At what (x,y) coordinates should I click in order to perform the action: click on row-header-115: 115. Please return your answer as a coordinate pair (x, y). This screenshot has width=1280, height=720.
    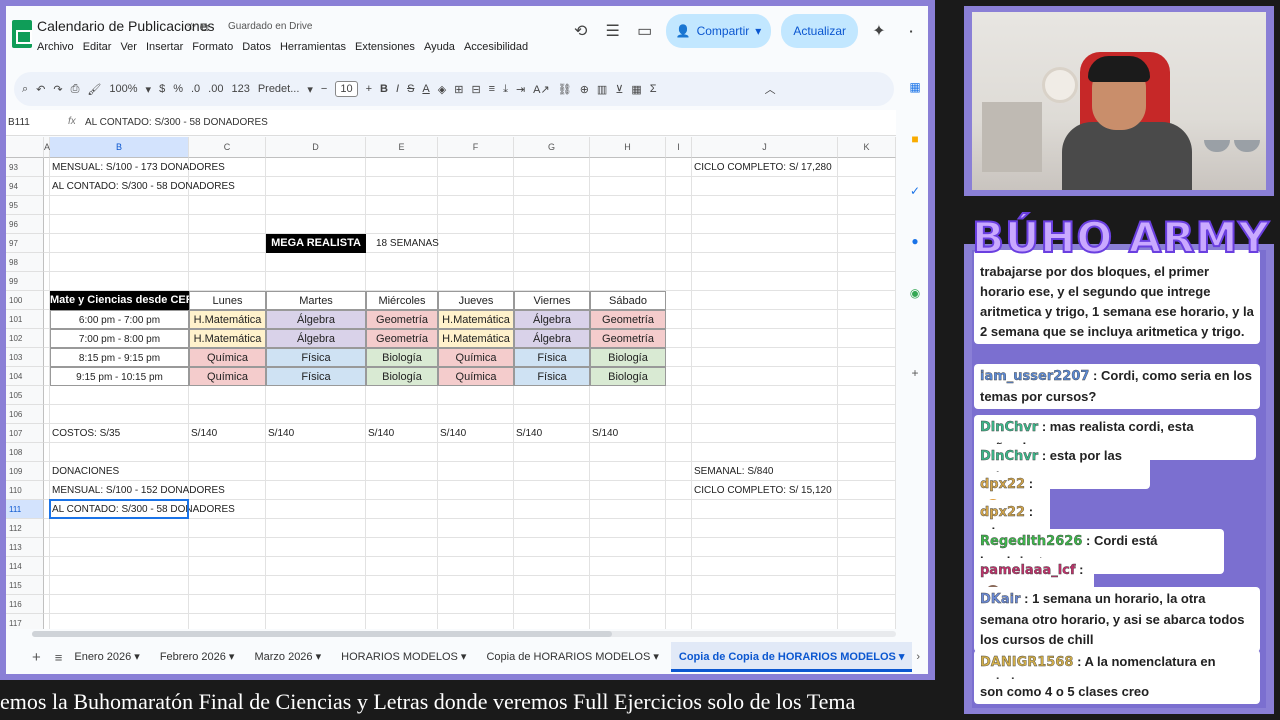
    Looking at the image, I should click on (25, 585).